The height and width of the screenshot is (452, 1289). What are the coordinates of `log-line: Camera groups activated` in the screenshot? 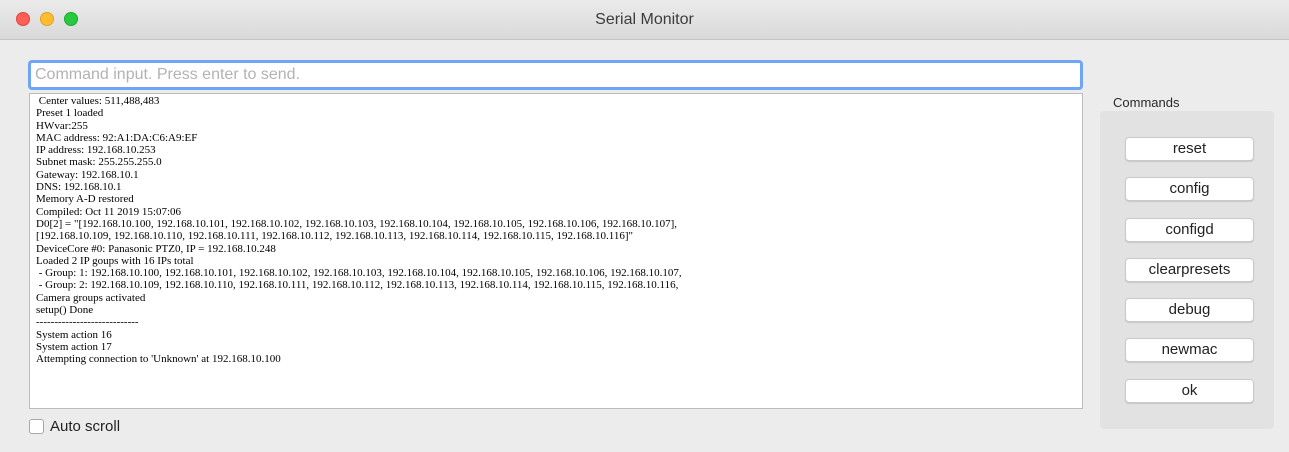 It's located at (91, 297).